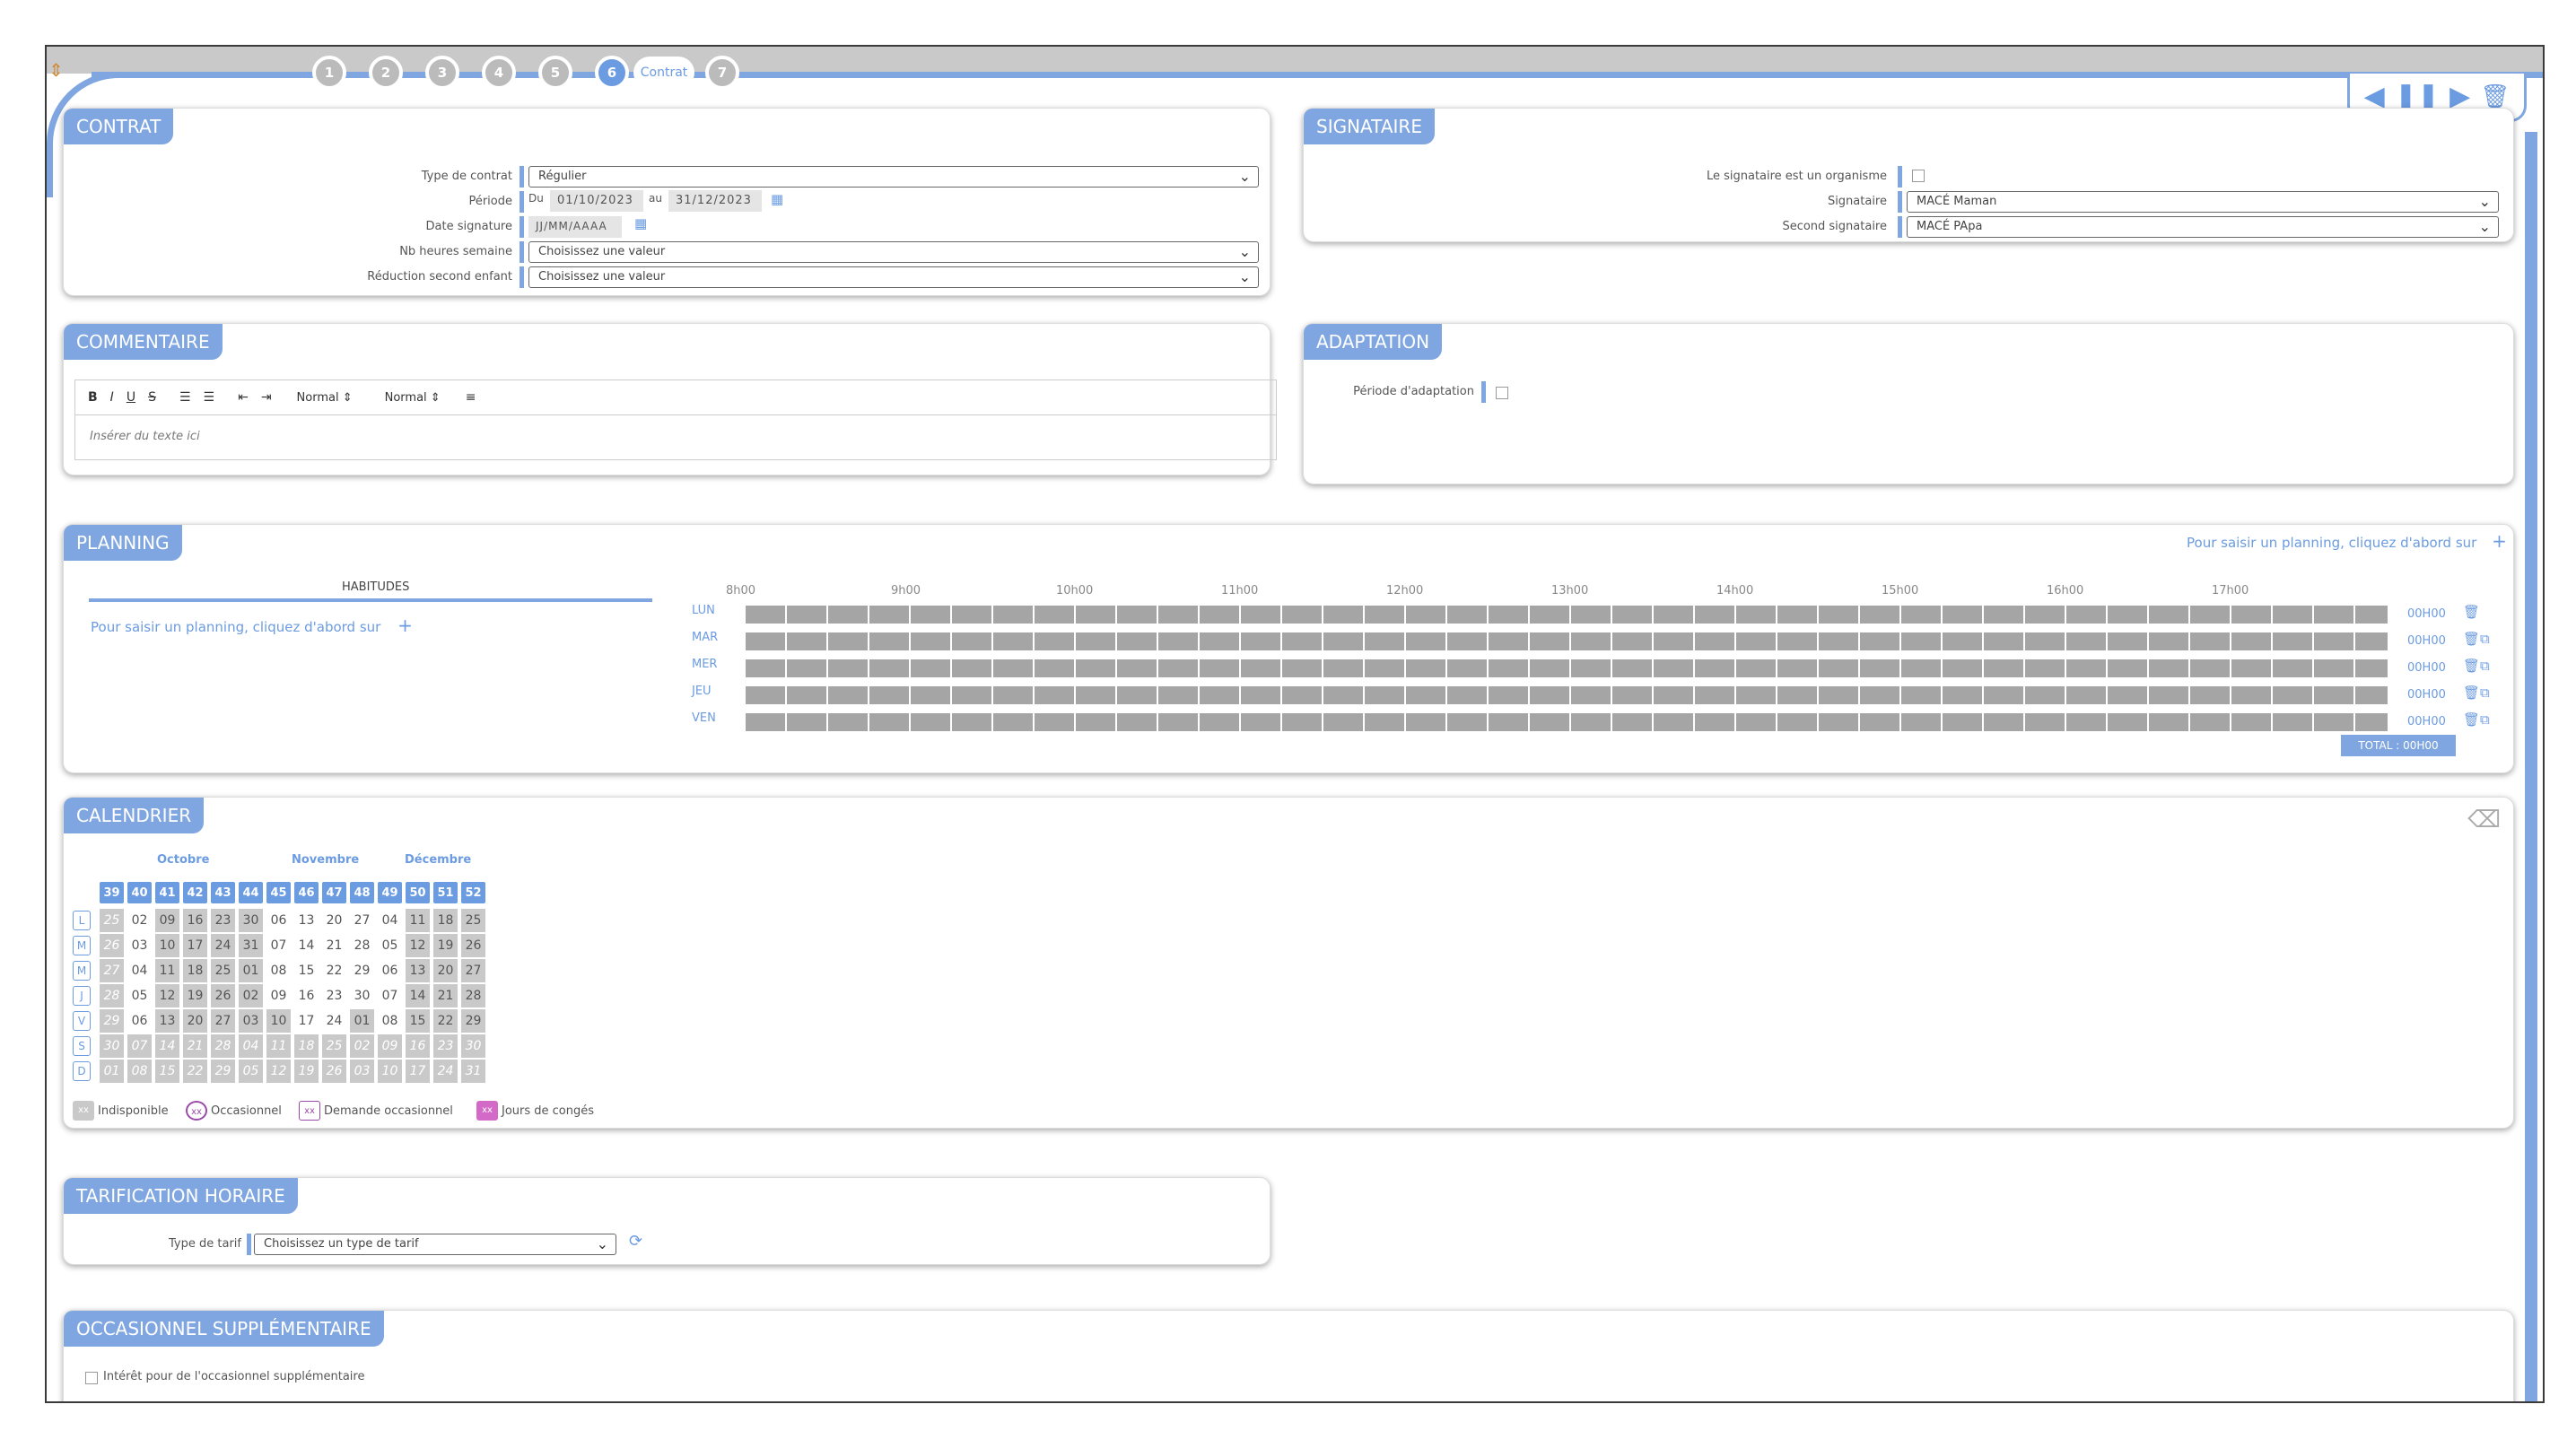 The width and height of the screenshot is (2576, 1448). Describe the element at coordinates (152, 397) in the screenshot. I see `strike-button: S` at that location.